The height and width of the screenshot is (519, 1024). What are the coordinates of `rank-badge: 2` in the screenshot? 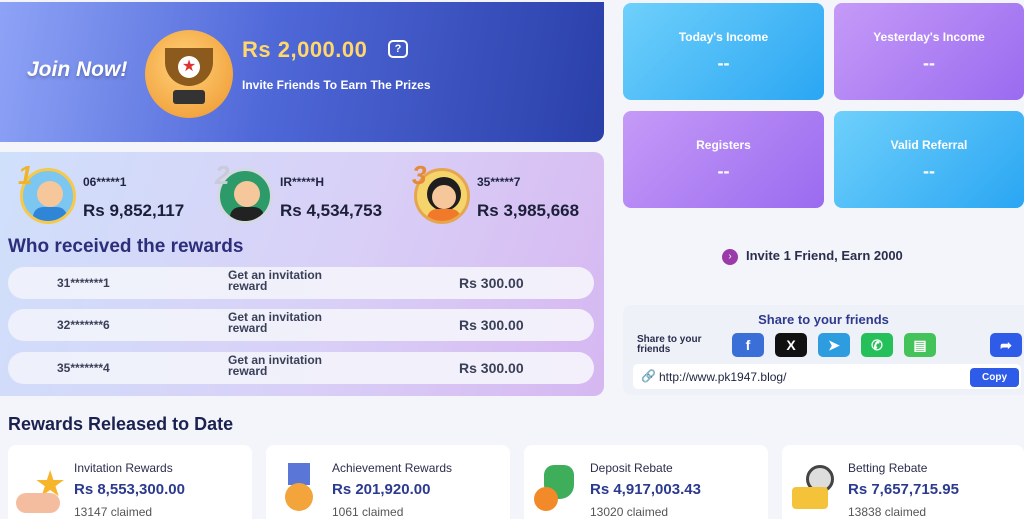 It's located at (222, 175).